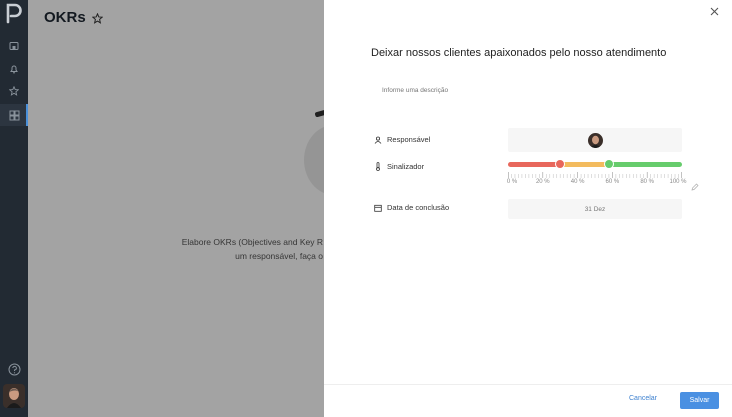 The height and width of the screenshot is (417, 732). I want to click on avatar, so click(595, 140).